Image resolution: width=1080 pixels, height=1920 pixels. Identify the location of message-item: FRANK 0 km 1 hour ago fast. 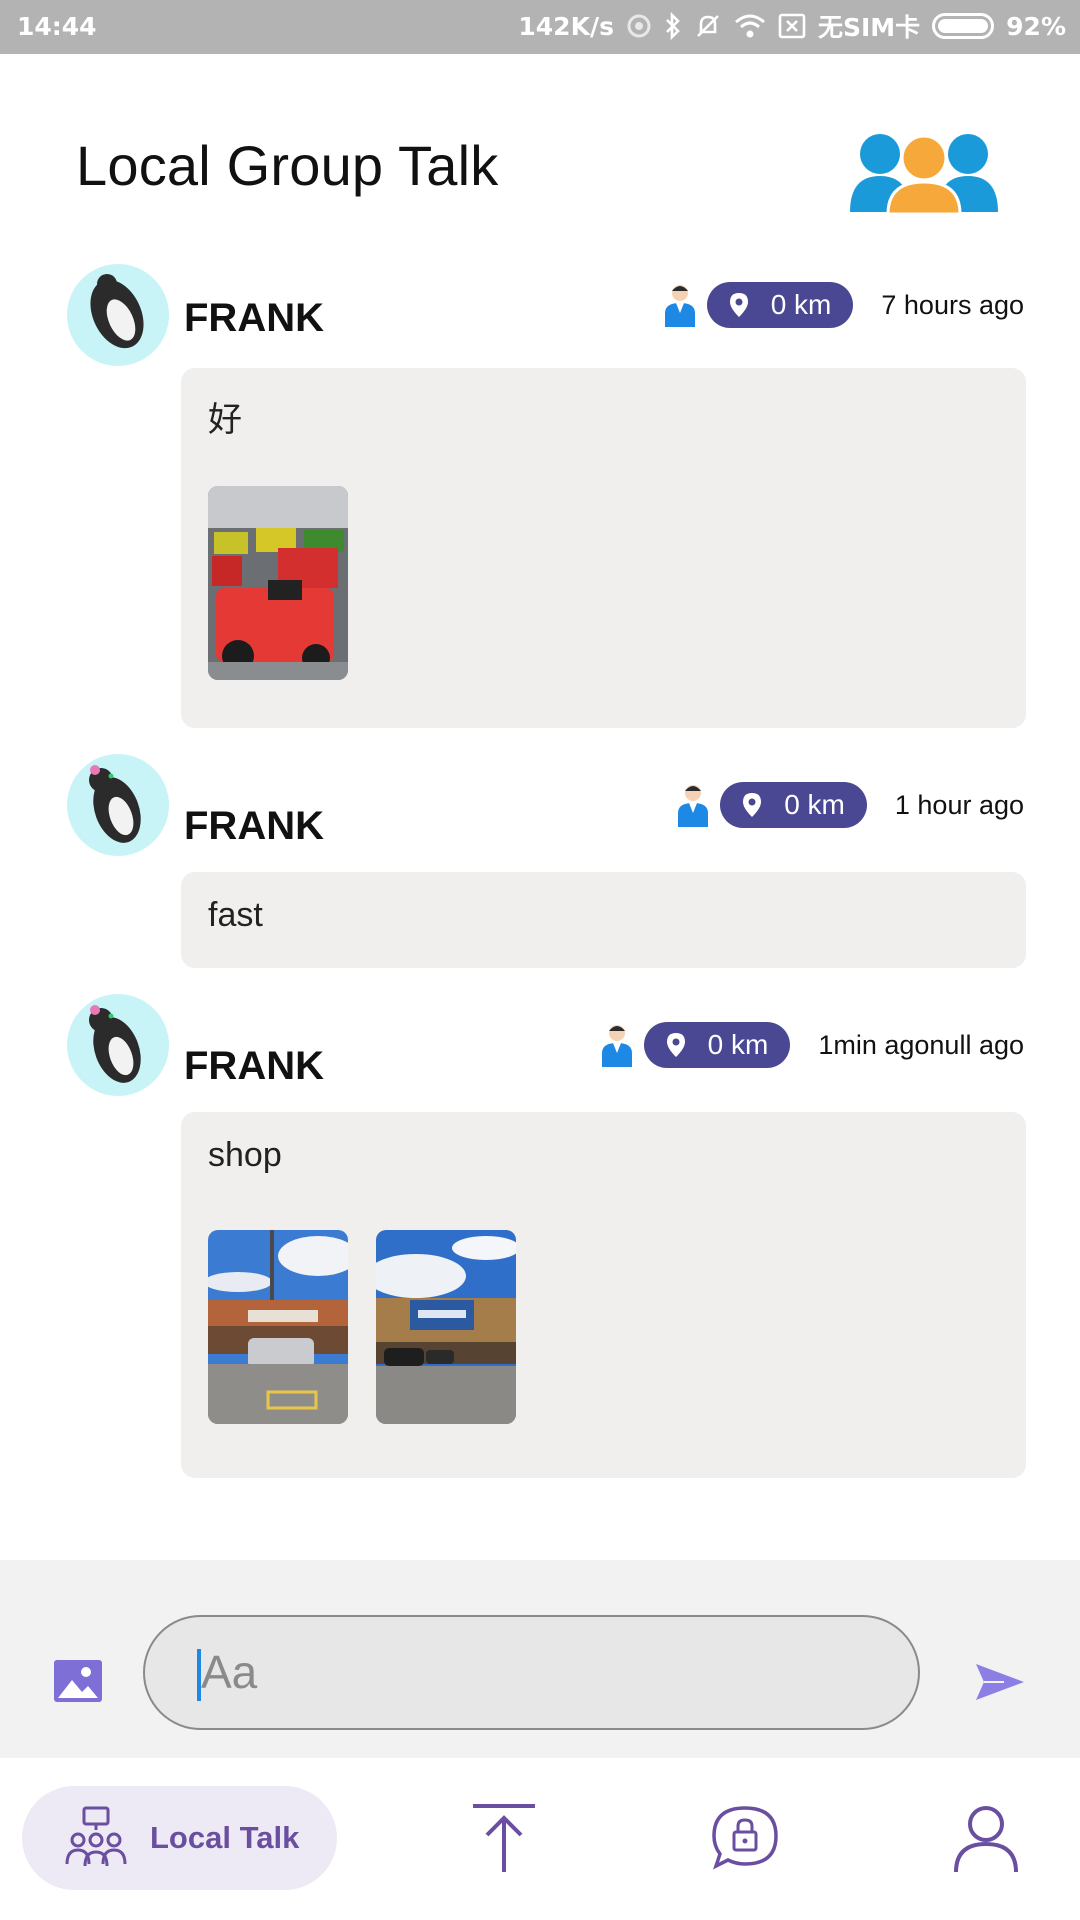
(540, 861).